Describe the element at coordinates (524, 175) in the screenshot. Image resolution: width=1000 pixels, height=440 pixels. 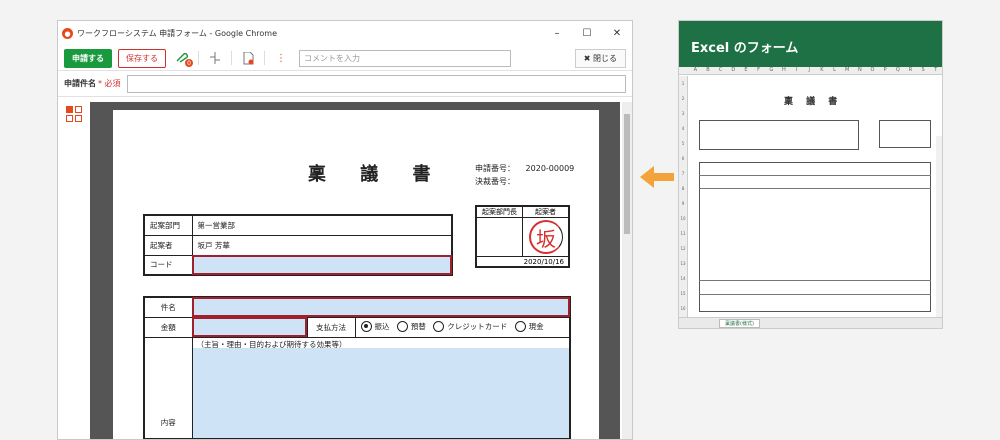
I see `application-number-block: 申請番号： 2020-00009 決裁番号：` at that location.